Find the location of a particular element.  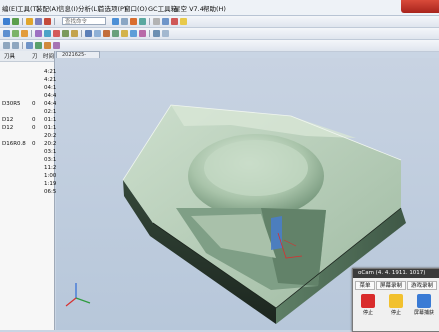

measure-icon is located at coordinates (88, 33).